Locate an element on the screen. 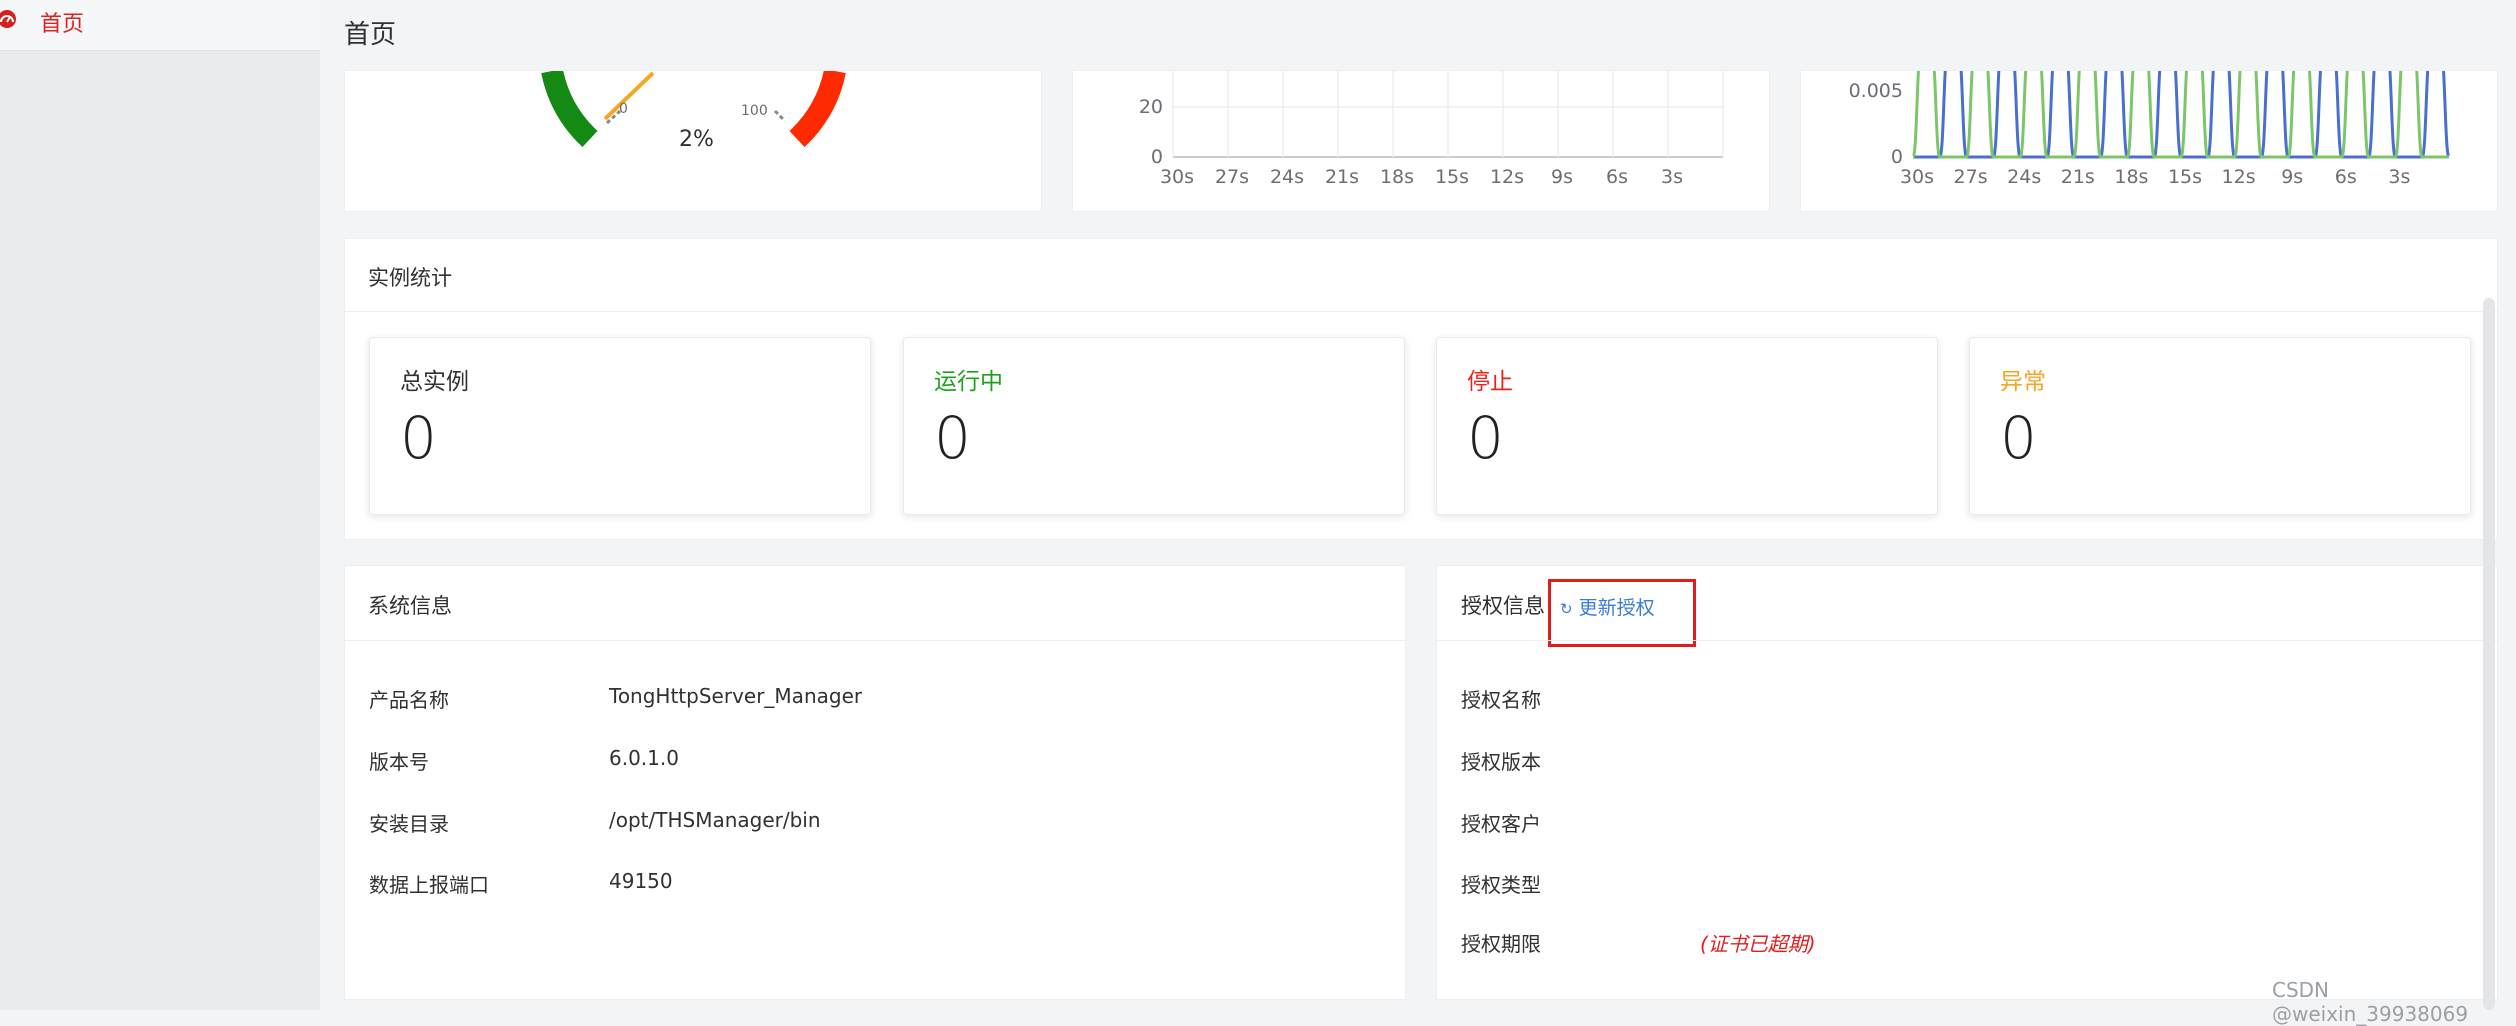  info-label: 产品名称 is located at coordinates (409, 700).